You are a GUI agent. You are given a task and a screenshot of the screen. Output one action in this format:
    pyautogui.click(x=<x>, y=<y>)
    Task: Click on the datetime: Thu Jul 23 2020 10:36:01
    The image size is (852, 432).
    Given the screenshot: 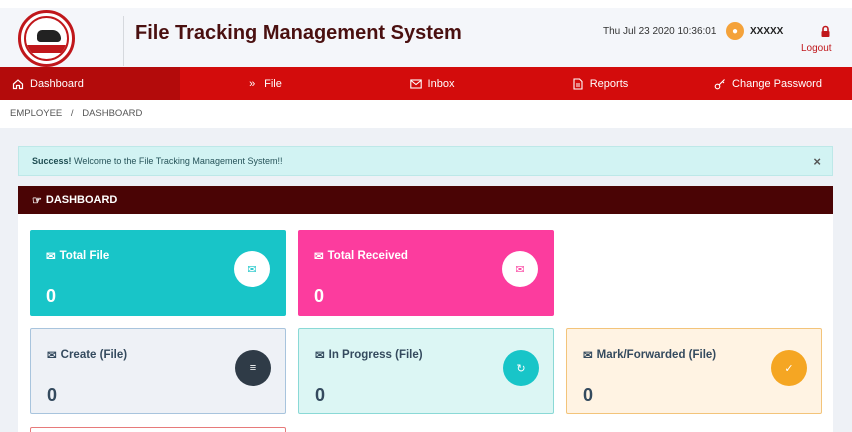 What is the action you would take?
    pyautogui.click(x=660, y=31)
    